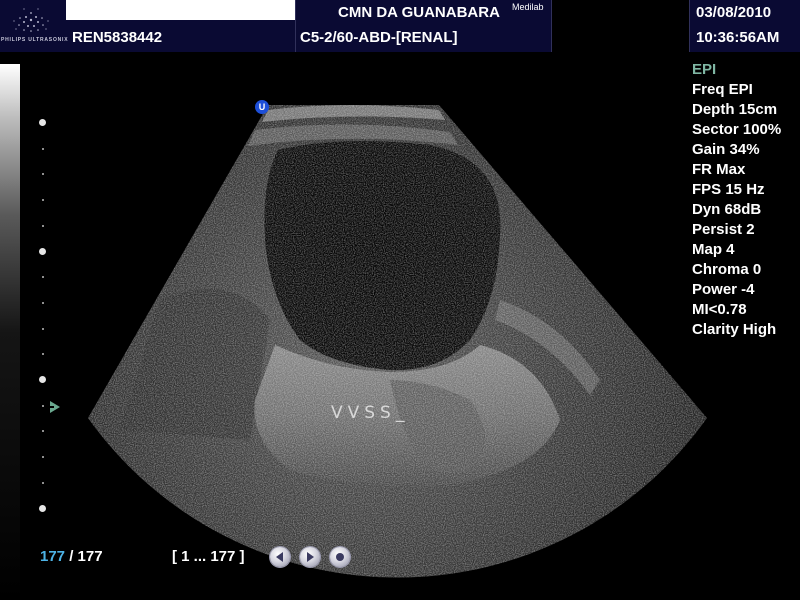 This screenshot has height=600, width=800. What do you see at coordinates (736, 290) in the screenshot?
I see `param-item: Power -4` at bounding box center [736, 290].